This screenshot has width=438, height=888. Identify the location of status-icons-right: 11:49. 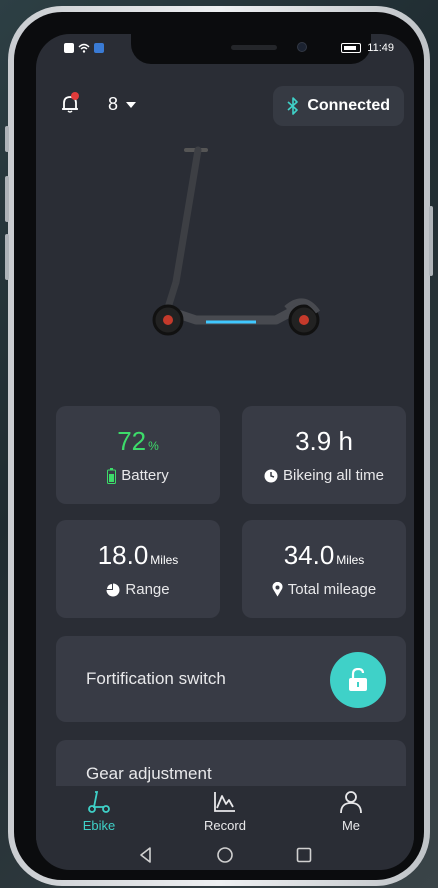
(367, 48).